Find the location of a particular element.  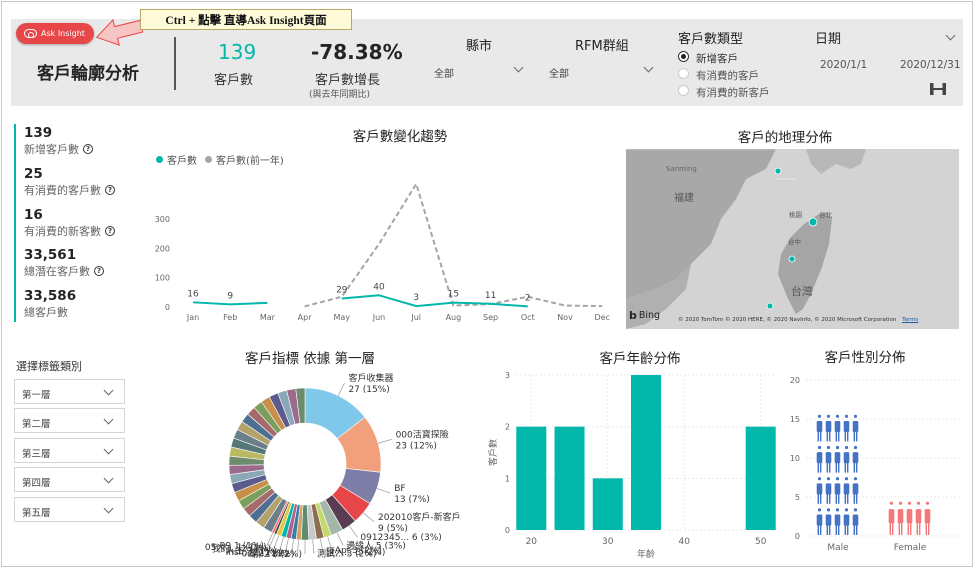

legend-dot-icon is located at coordinates (159, 159).